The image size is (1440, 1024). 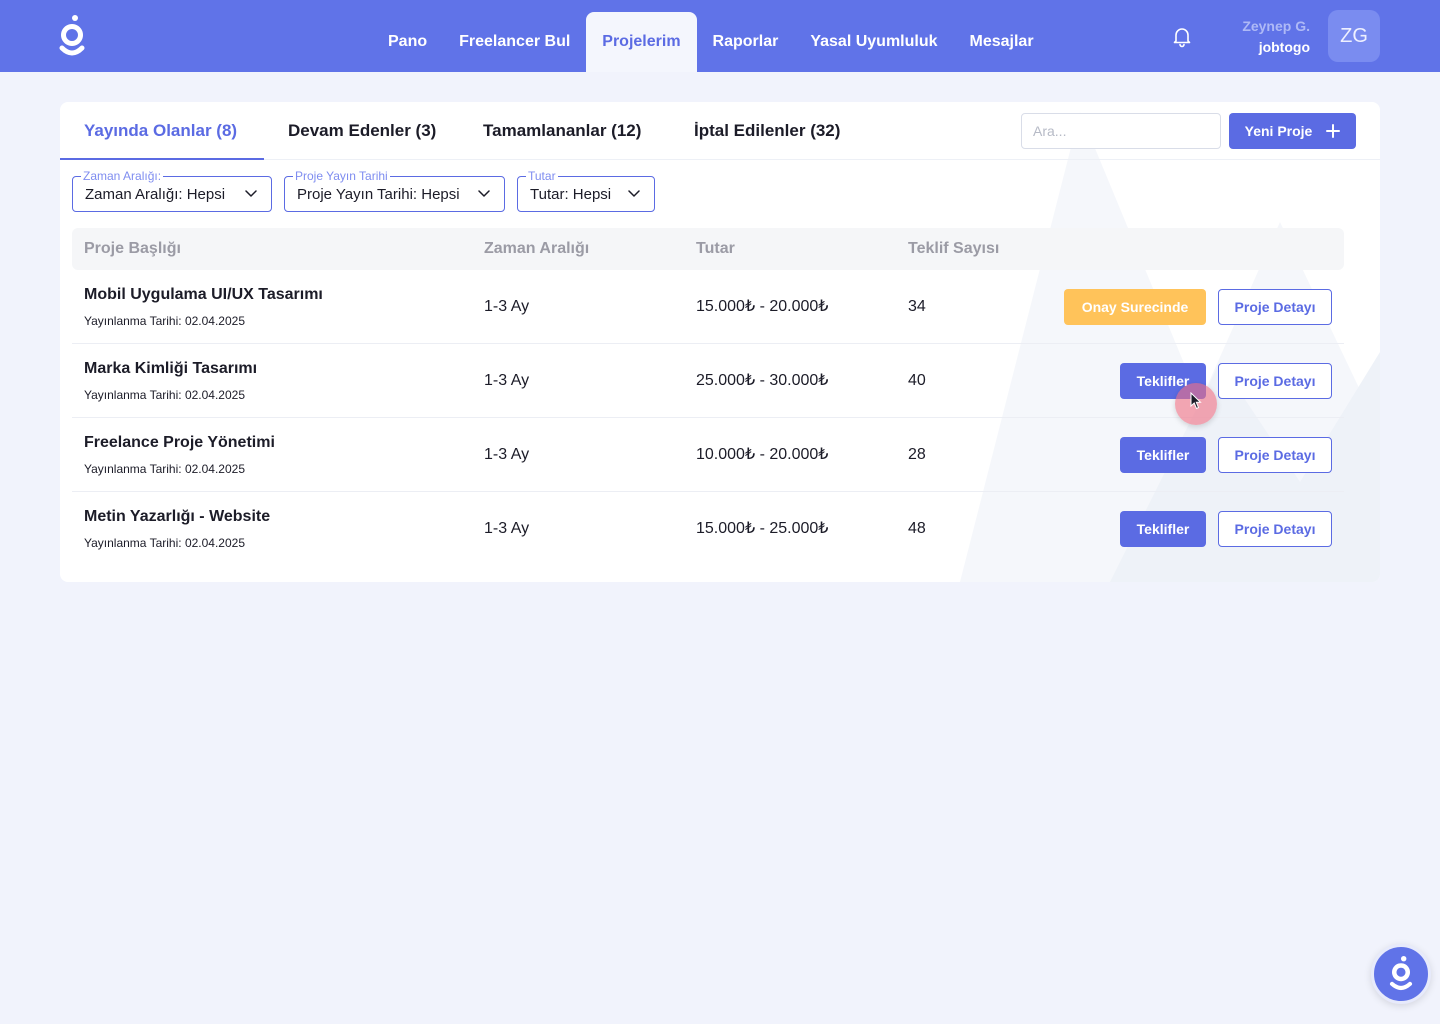 I want to click on filter-value: Zaman Aralığı: Hepsi, so click(x=155, y=194).